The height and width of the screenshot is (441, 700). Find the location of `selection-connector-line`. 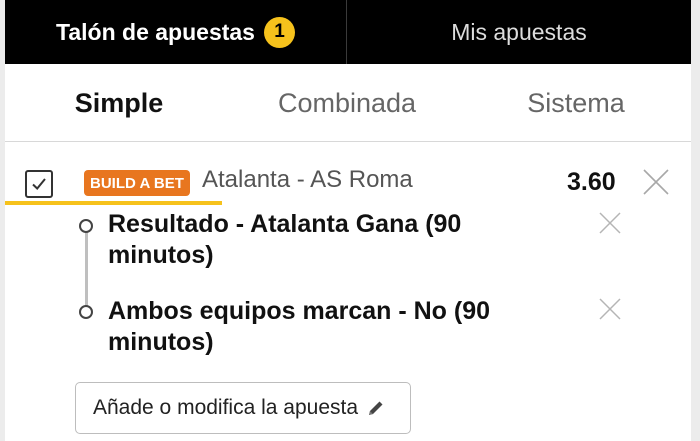

selection-connector-line is located at coordinates (86, 270).